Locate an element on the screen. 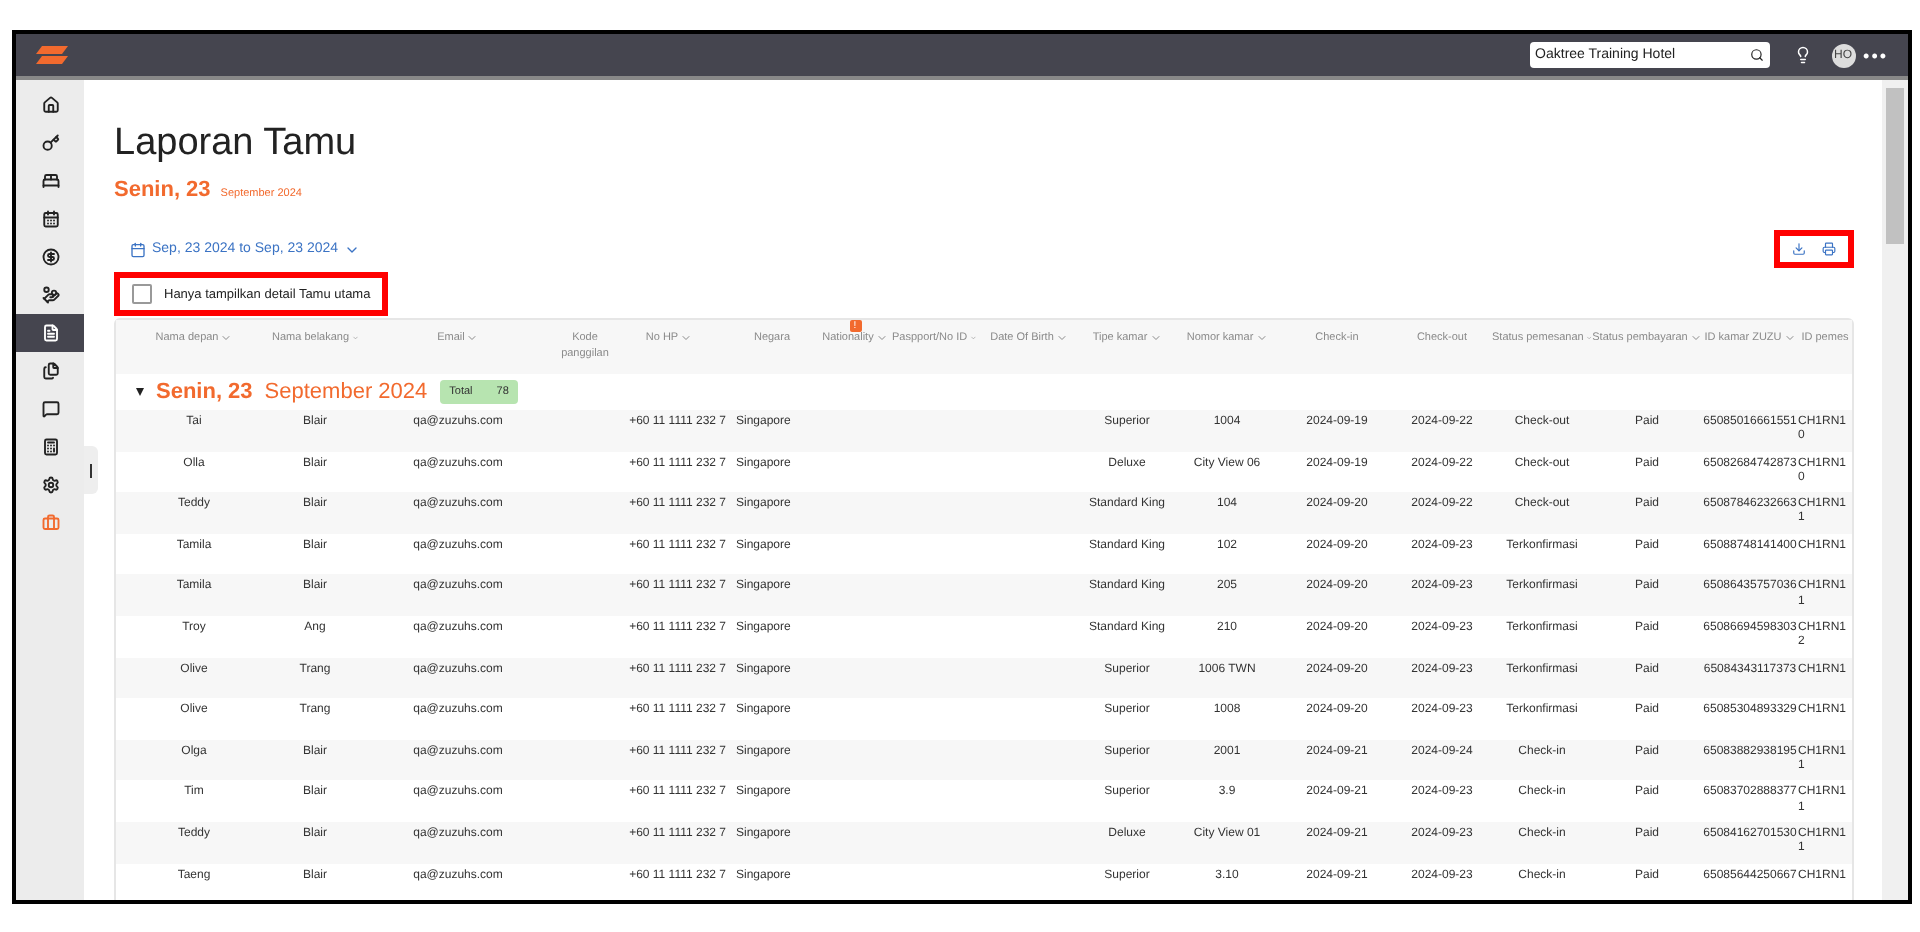 Image resolution: width=1920 pixels, height=932 pixels. chat-icon is located at coordinates (50, 409).